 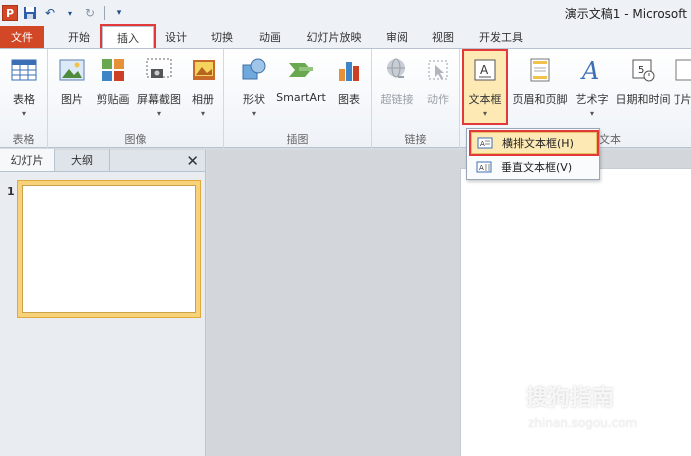 I want to click on wordart-button-label: 艺术字, so click(x=592, y=99).